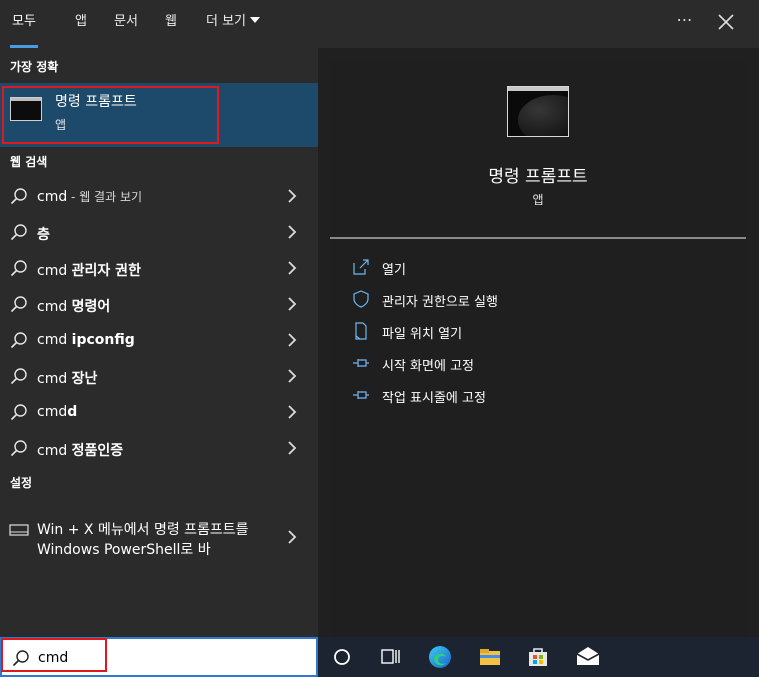 The width and height of the screenshot is (759, 677). Describe the element at coordinates (538, 177) in the screenshot. I see `preview-title: 명령 프롬프트` at that location.